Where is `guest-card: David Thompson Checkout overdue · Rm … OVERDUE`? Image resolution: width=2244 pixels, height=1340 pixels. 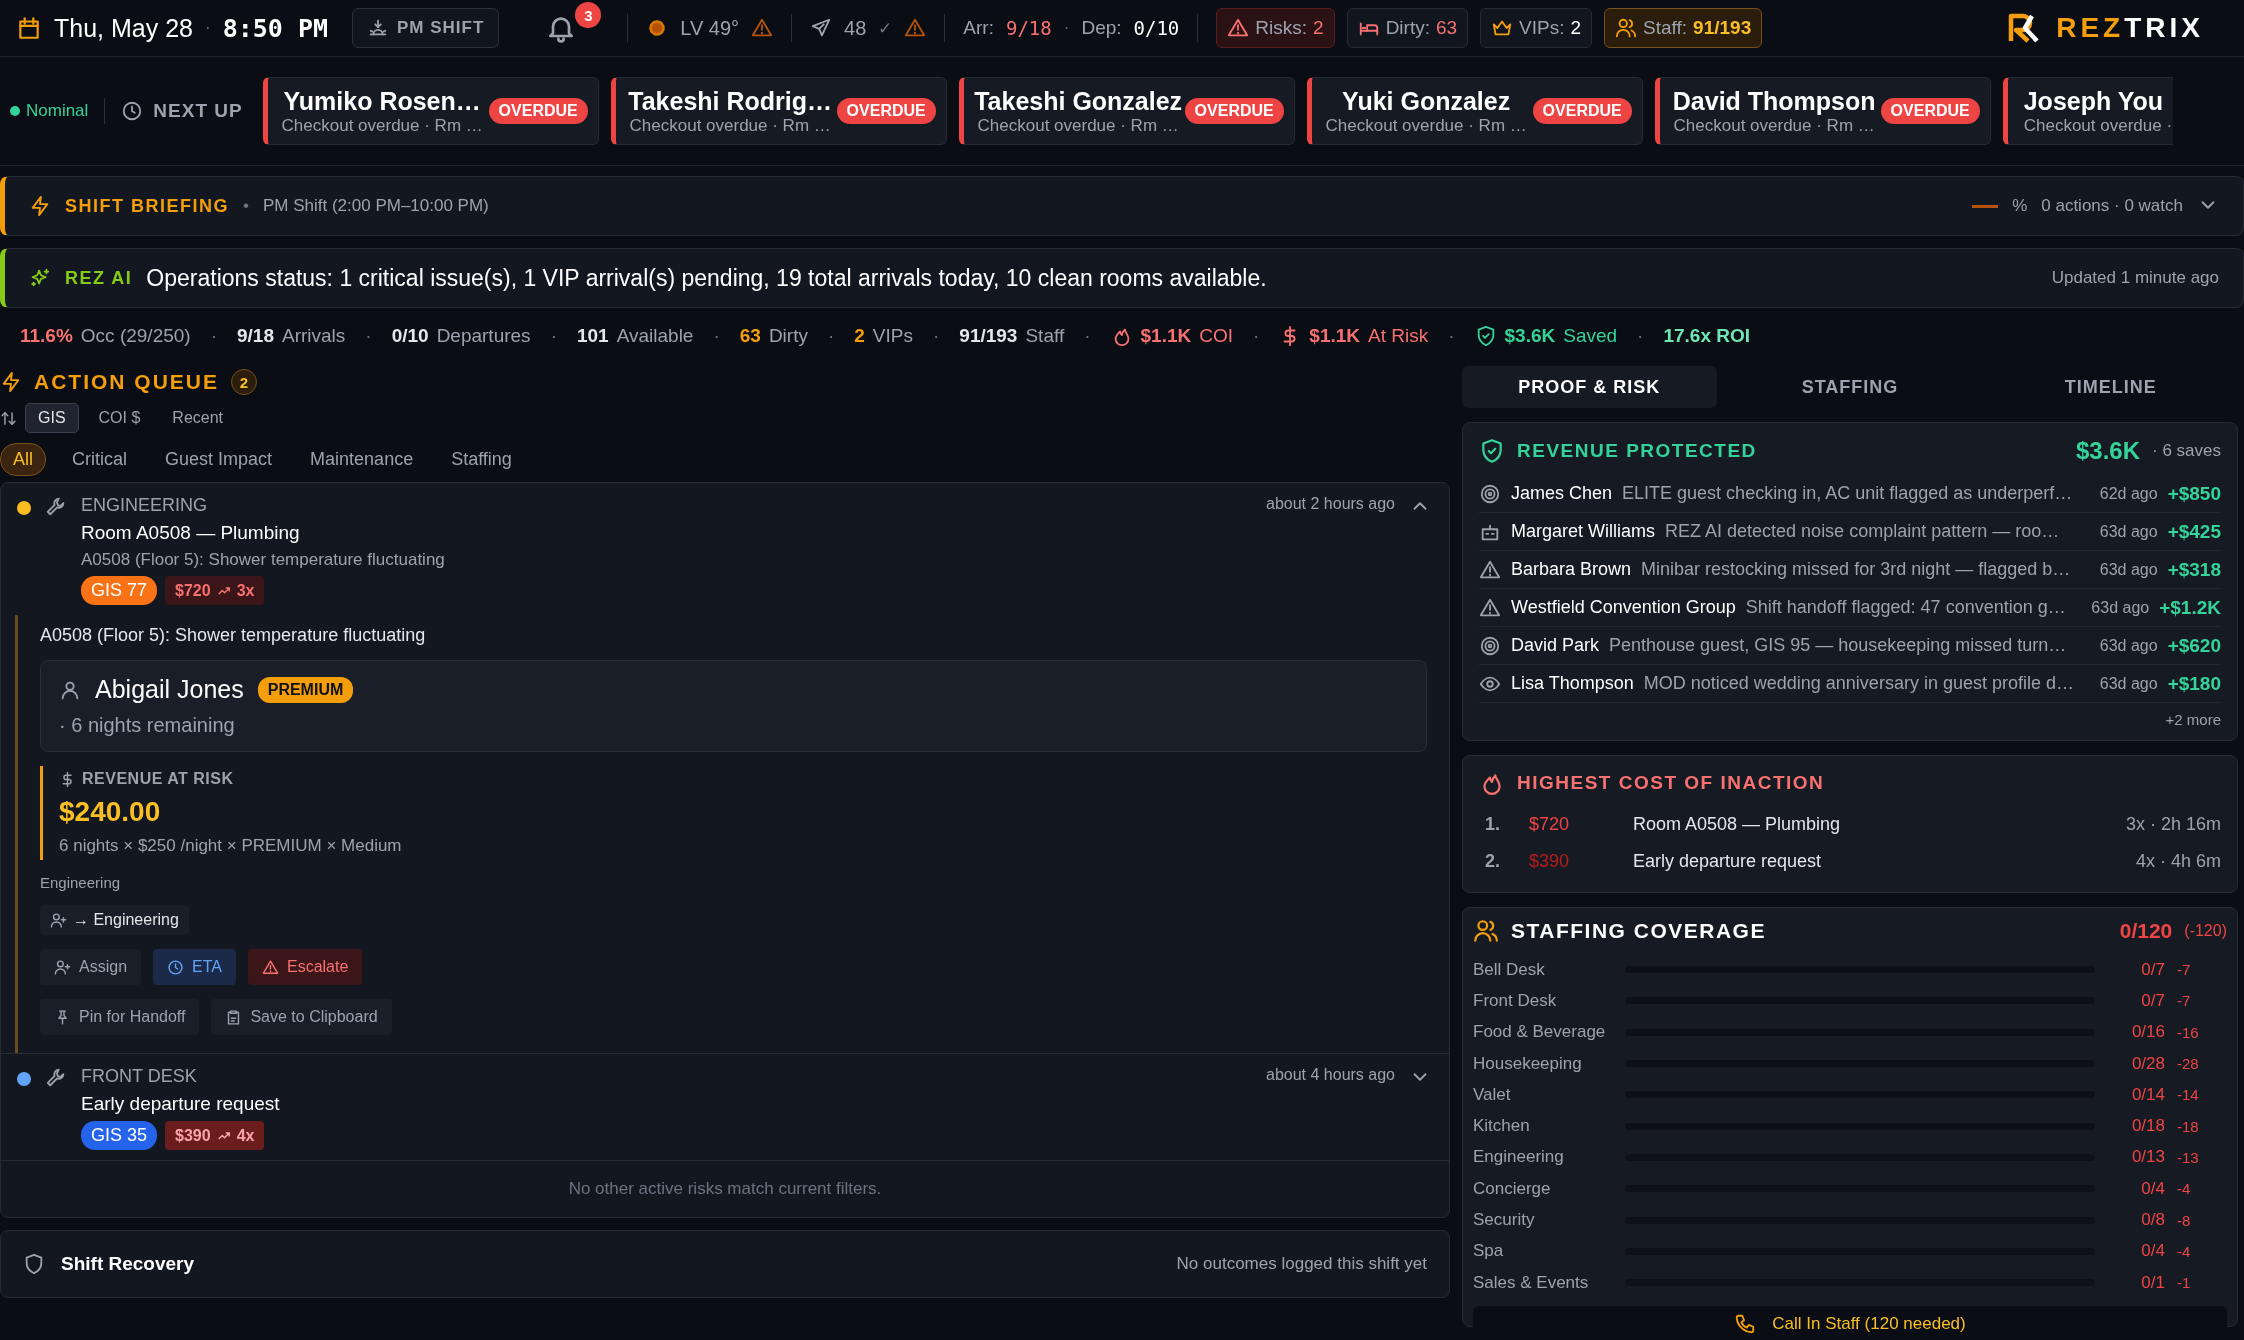
guest-card: David Thompson Checkout overdue · Rm … OVERDUE is located at coordinates (1822, 111).